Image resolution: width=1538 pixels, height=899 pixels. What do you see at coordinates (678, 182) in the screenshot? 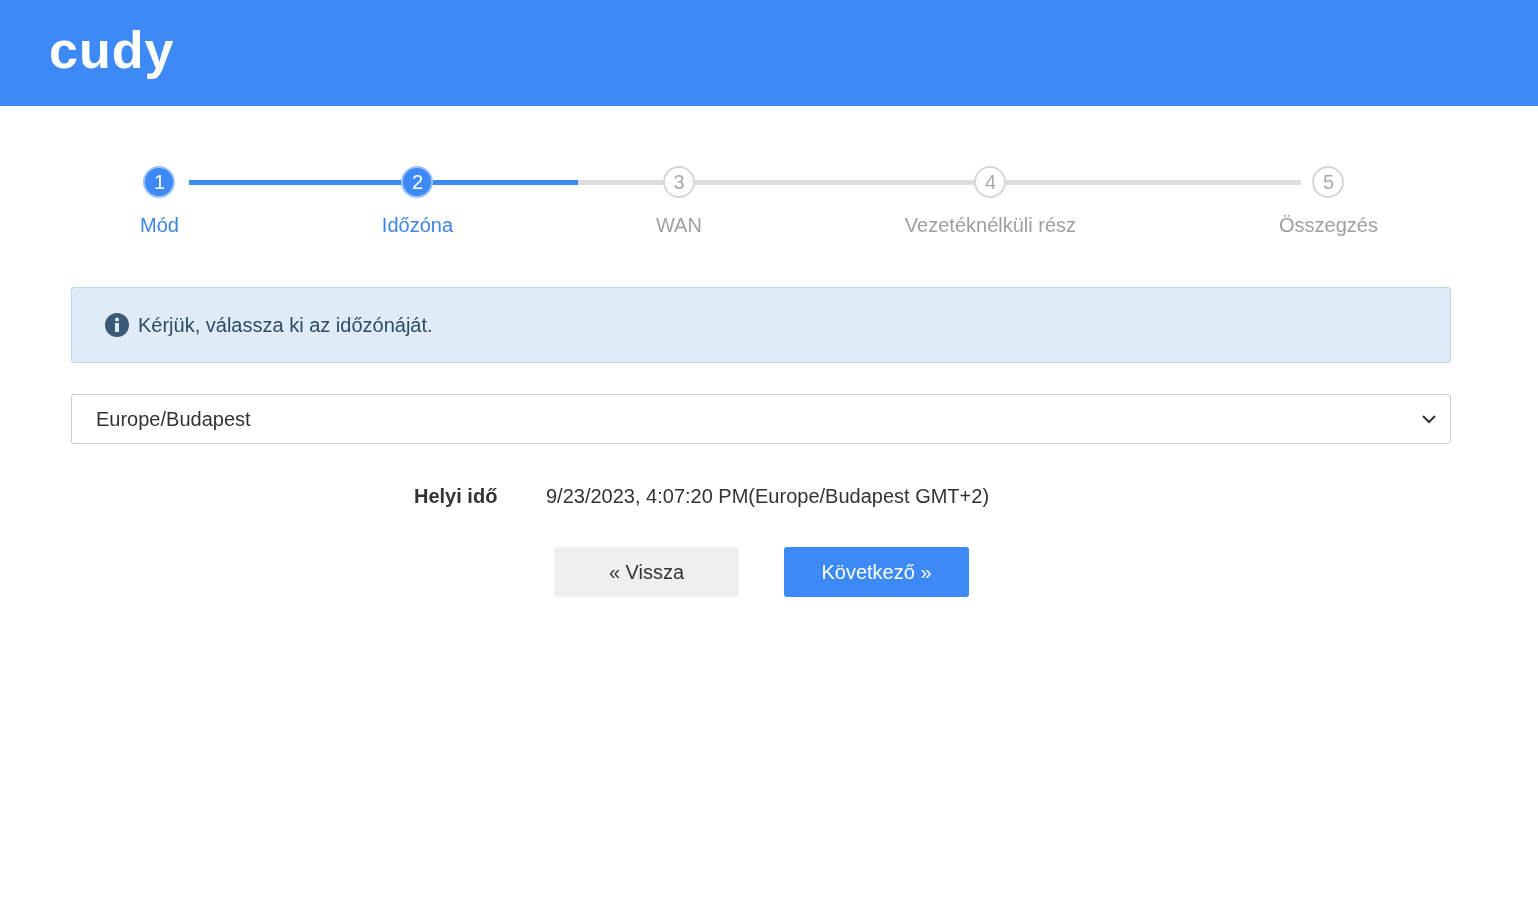
I see `step-number: 3` at bounding box center [678, 182].